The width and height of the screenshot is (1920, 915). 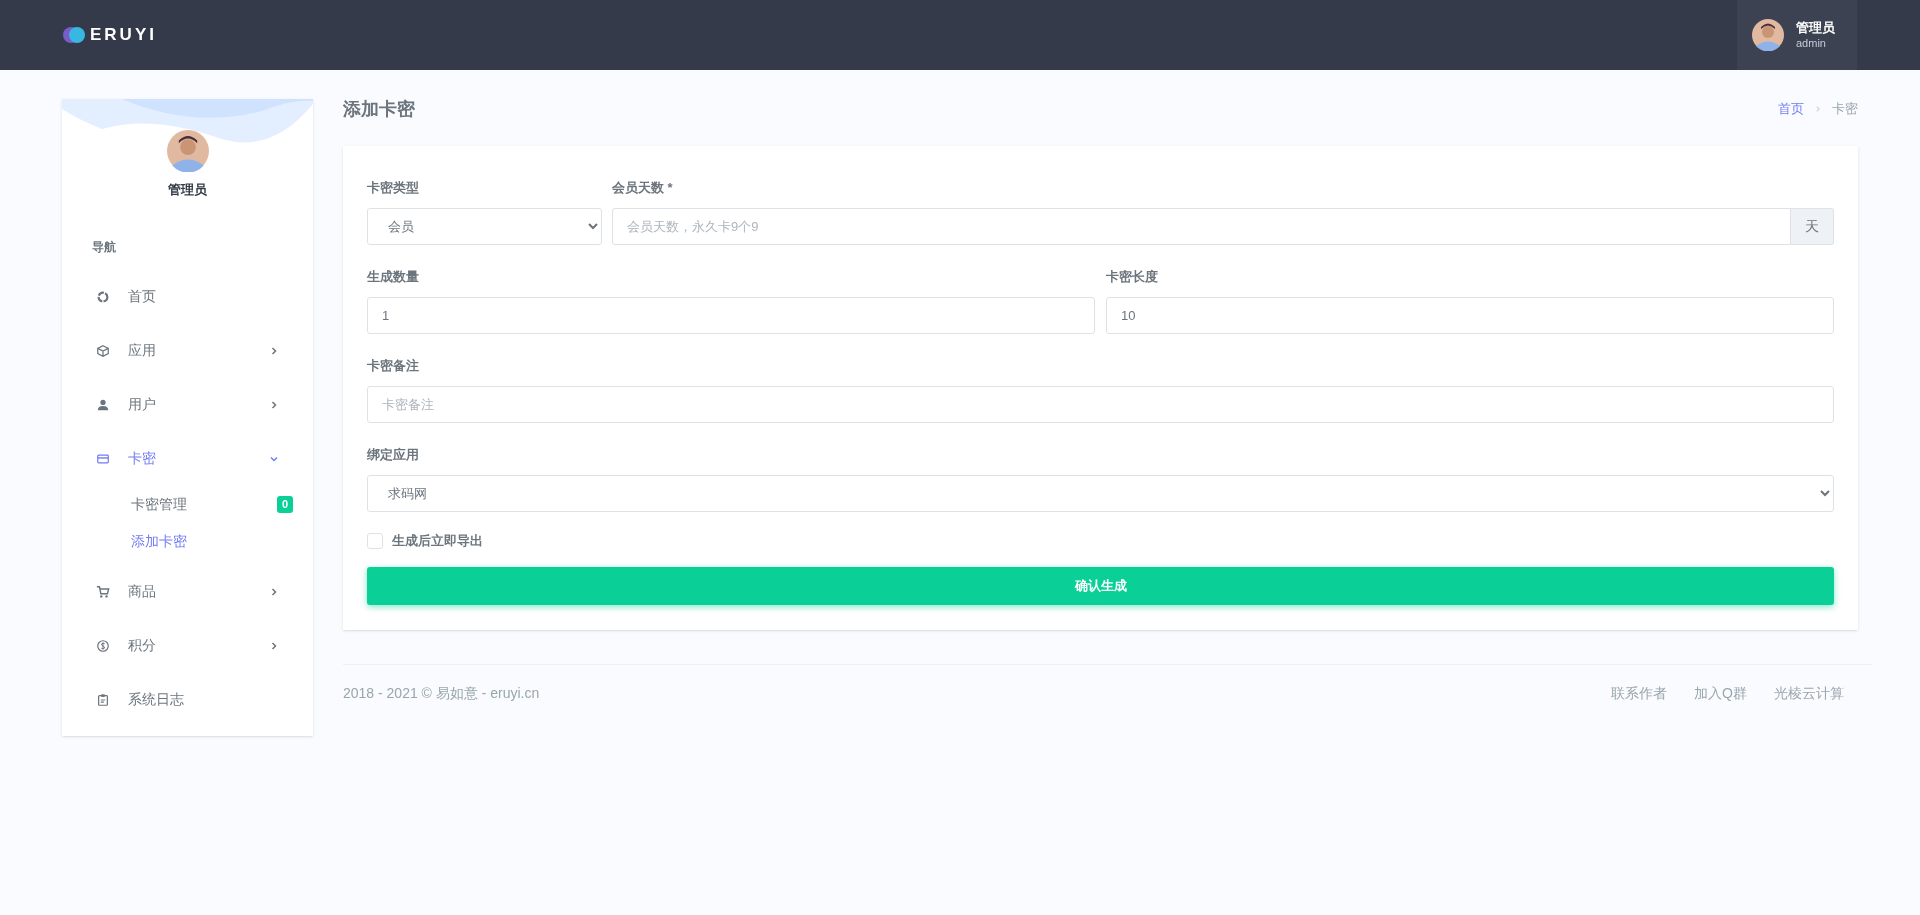 I want to click on coin-icon, so click(x=103, y=645).